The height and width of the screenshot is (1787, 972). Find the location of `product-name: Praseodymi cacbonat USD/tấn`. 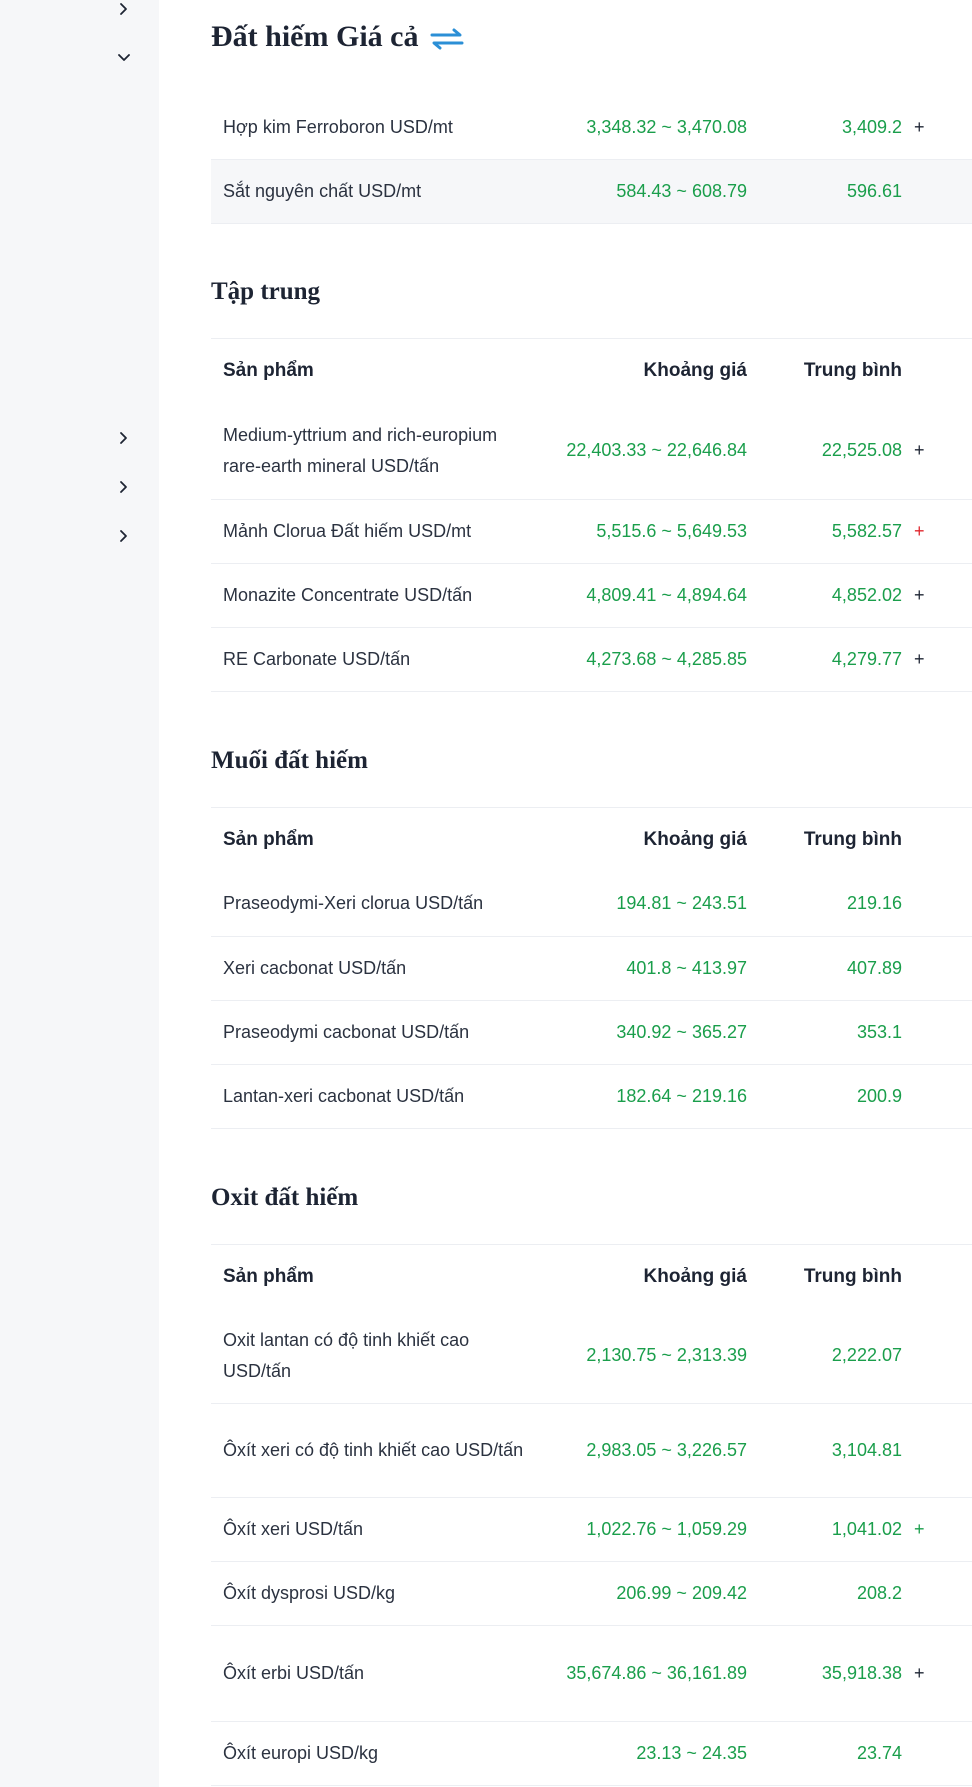

product-name: Praseodymi cacbonat USD/tấn is located at coordinates (346, 1031).